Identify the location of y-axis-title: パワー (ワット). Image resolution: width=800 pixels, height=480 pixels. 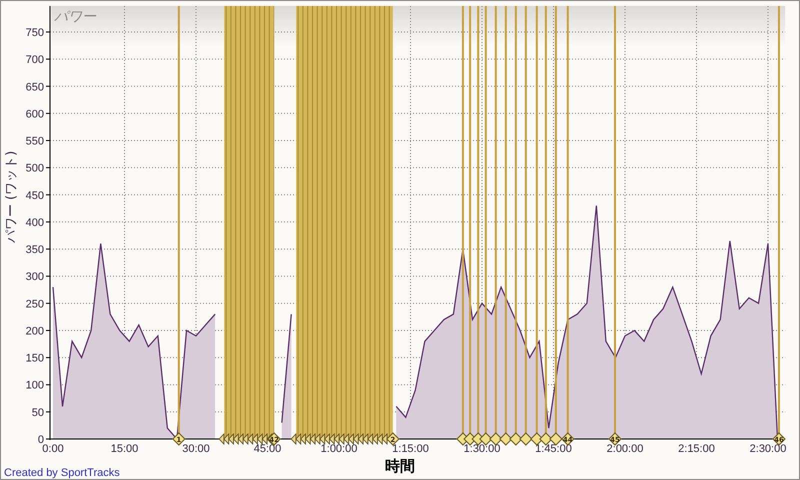
(12, 197).